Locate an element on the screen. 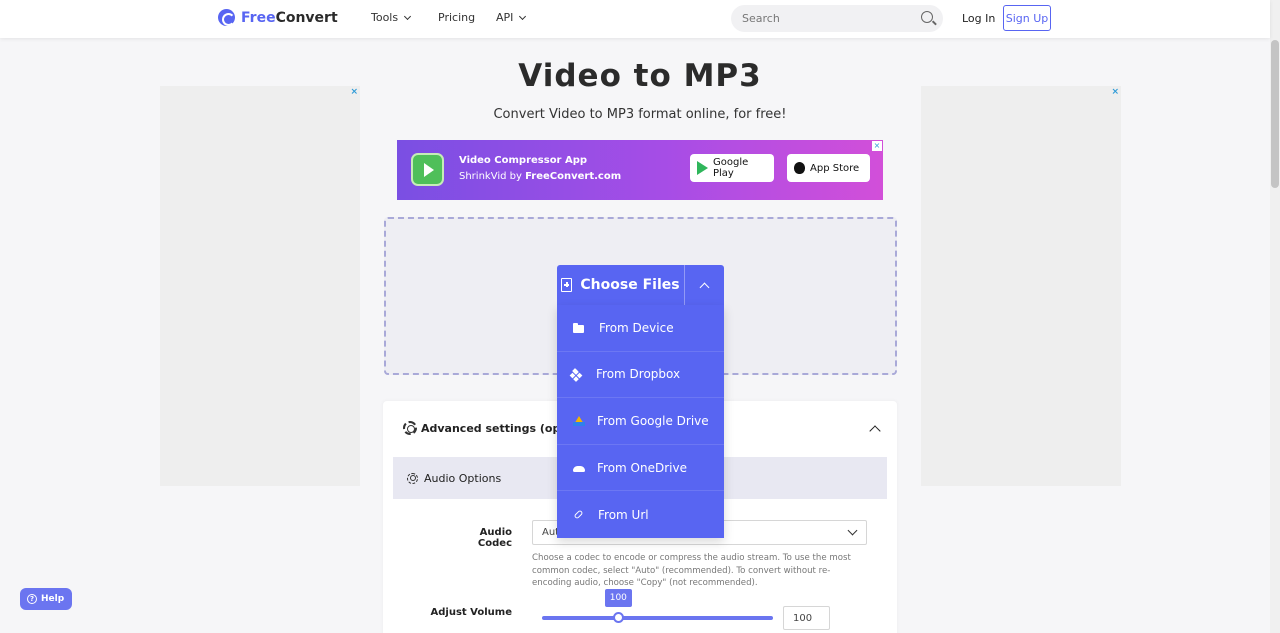 The height and width of the screenshot is (633, 1280). banner-subtitle-prefix: ShrinkVid by is located at coordinates (492, 176).